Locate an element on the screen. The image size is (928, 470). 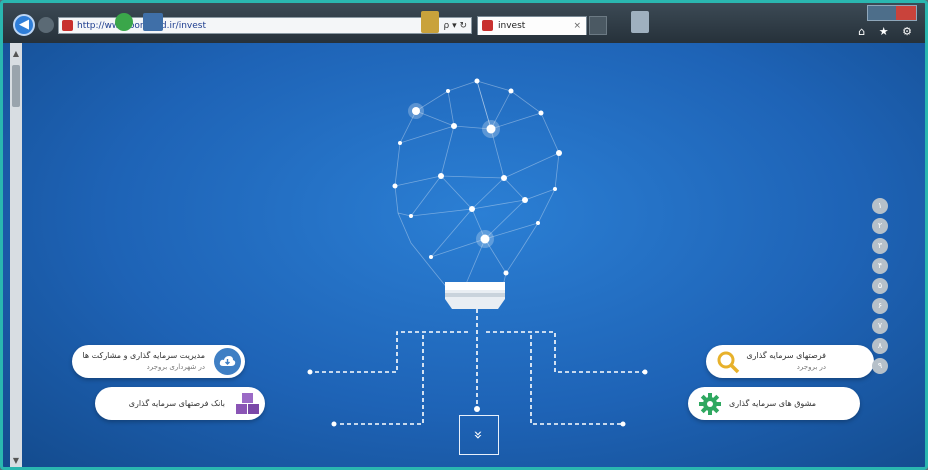
investment-management-subtitle: در شهرداری بروجرد is located at coordinates (175, 367).